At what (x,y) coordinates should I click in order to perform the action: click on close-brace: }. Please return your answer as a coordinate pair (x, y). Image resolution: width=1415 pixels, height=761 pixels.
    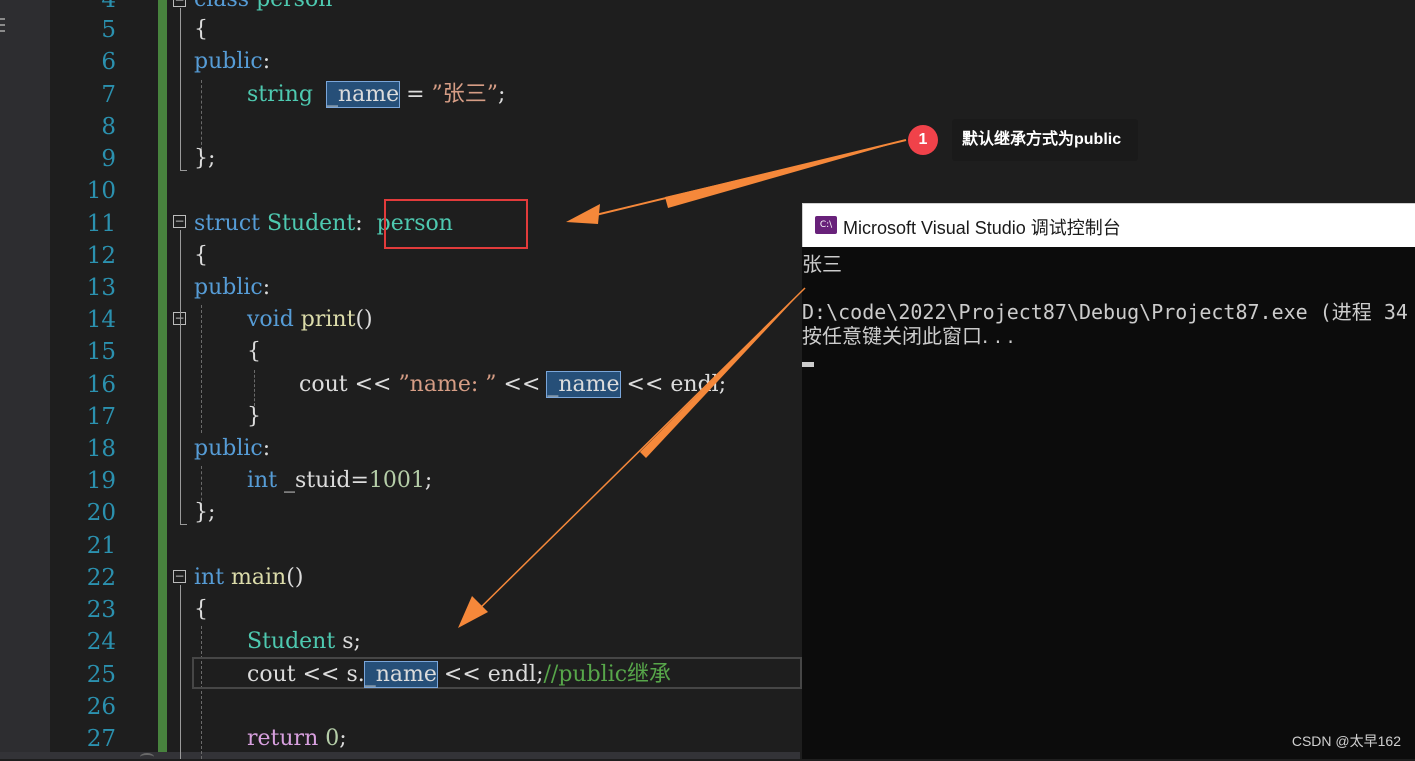
    Looking at the image, I should click on (254, 416).